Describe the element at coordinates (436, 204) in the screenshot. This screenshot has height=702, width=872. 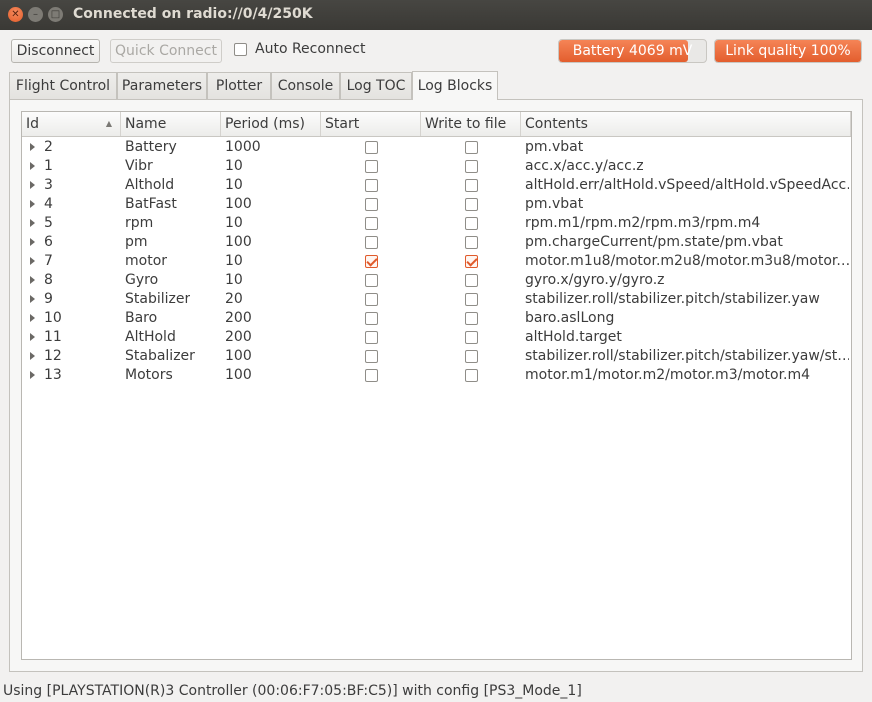
I see `table-row: 4 BatFast 100 pm.vbat` at that location.